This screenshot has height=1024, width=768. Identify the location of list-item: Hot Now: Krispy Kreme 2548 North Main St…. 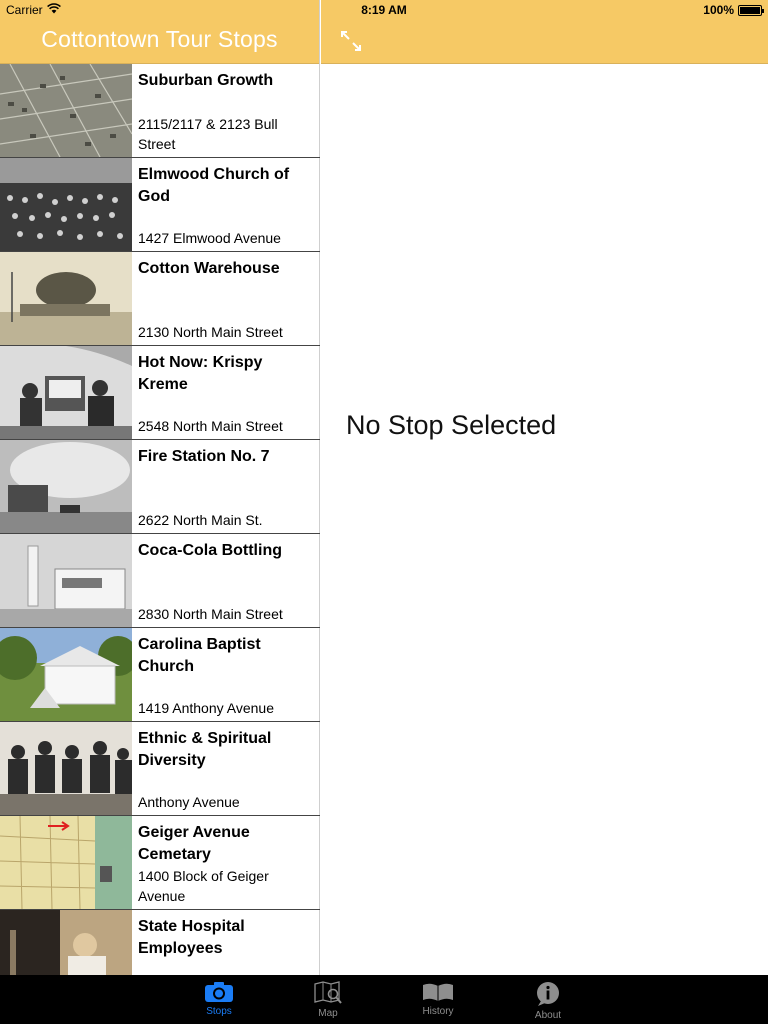
(160, 393).